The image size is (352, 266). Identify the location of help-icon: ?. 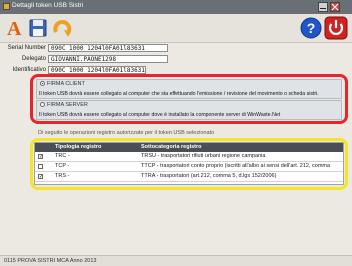
(311, 28).